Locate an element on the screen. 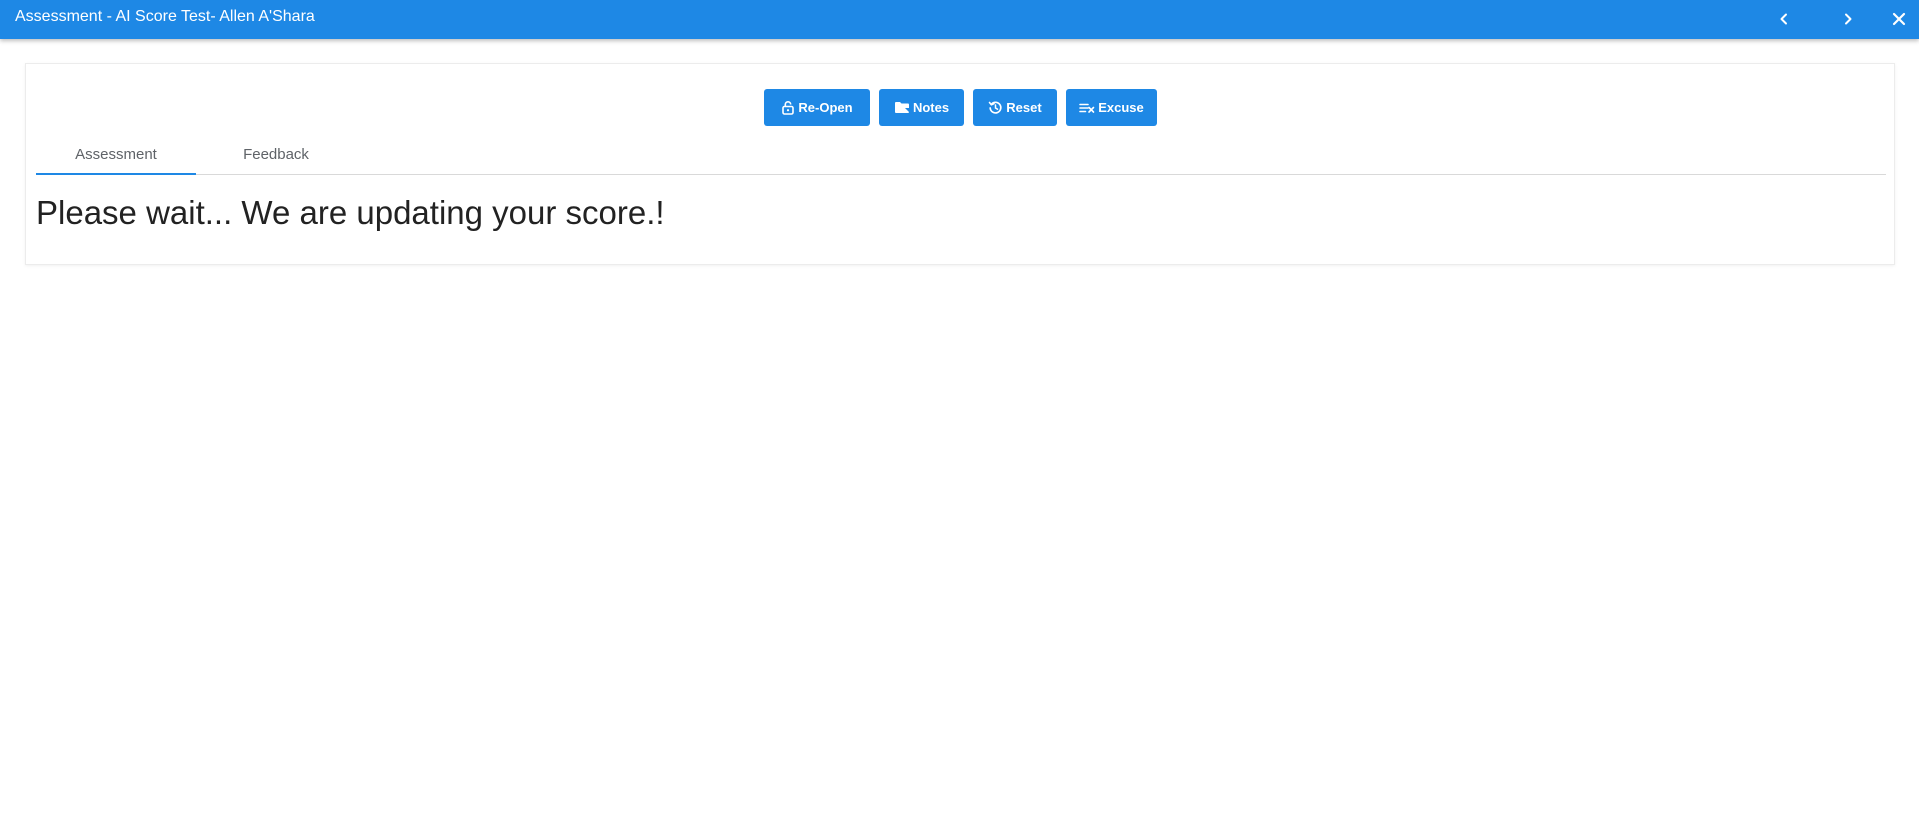 This screenshot has width=1919, height=836. close-icon is located at coordinates (1899, 19).